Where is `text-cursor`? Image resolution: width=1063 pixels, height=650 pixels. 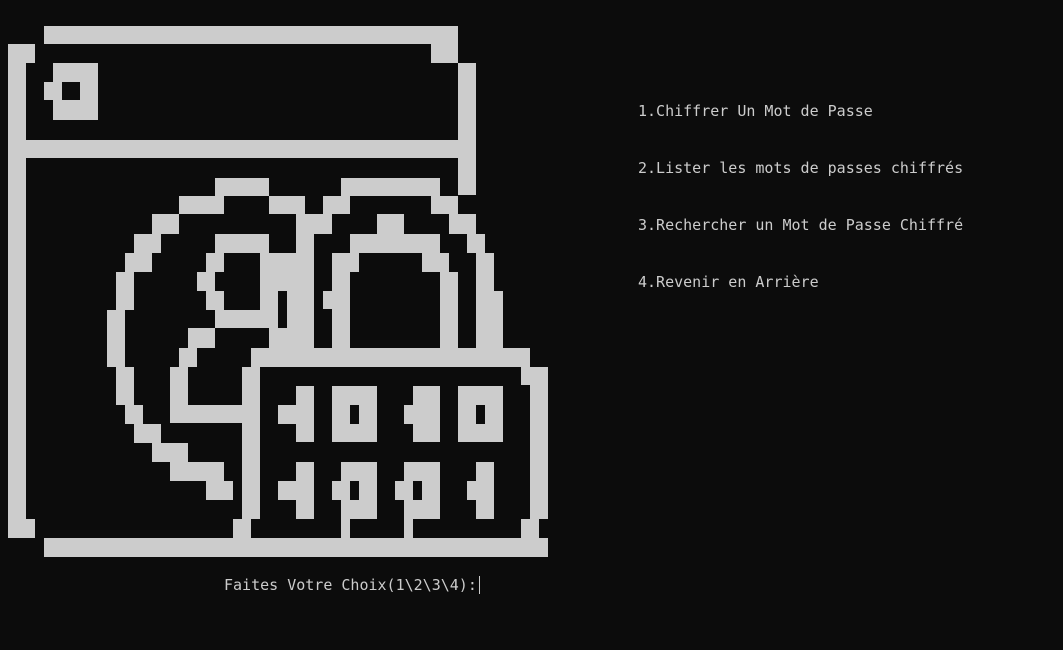
text-cursor is located at coordinates (479, 585).